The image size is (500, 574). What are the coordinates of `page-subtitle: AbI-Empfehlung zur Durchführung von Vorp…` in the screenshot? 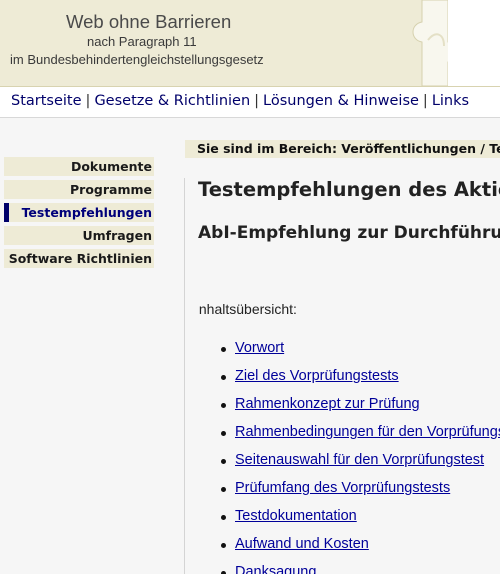 It's located at (349, 233).